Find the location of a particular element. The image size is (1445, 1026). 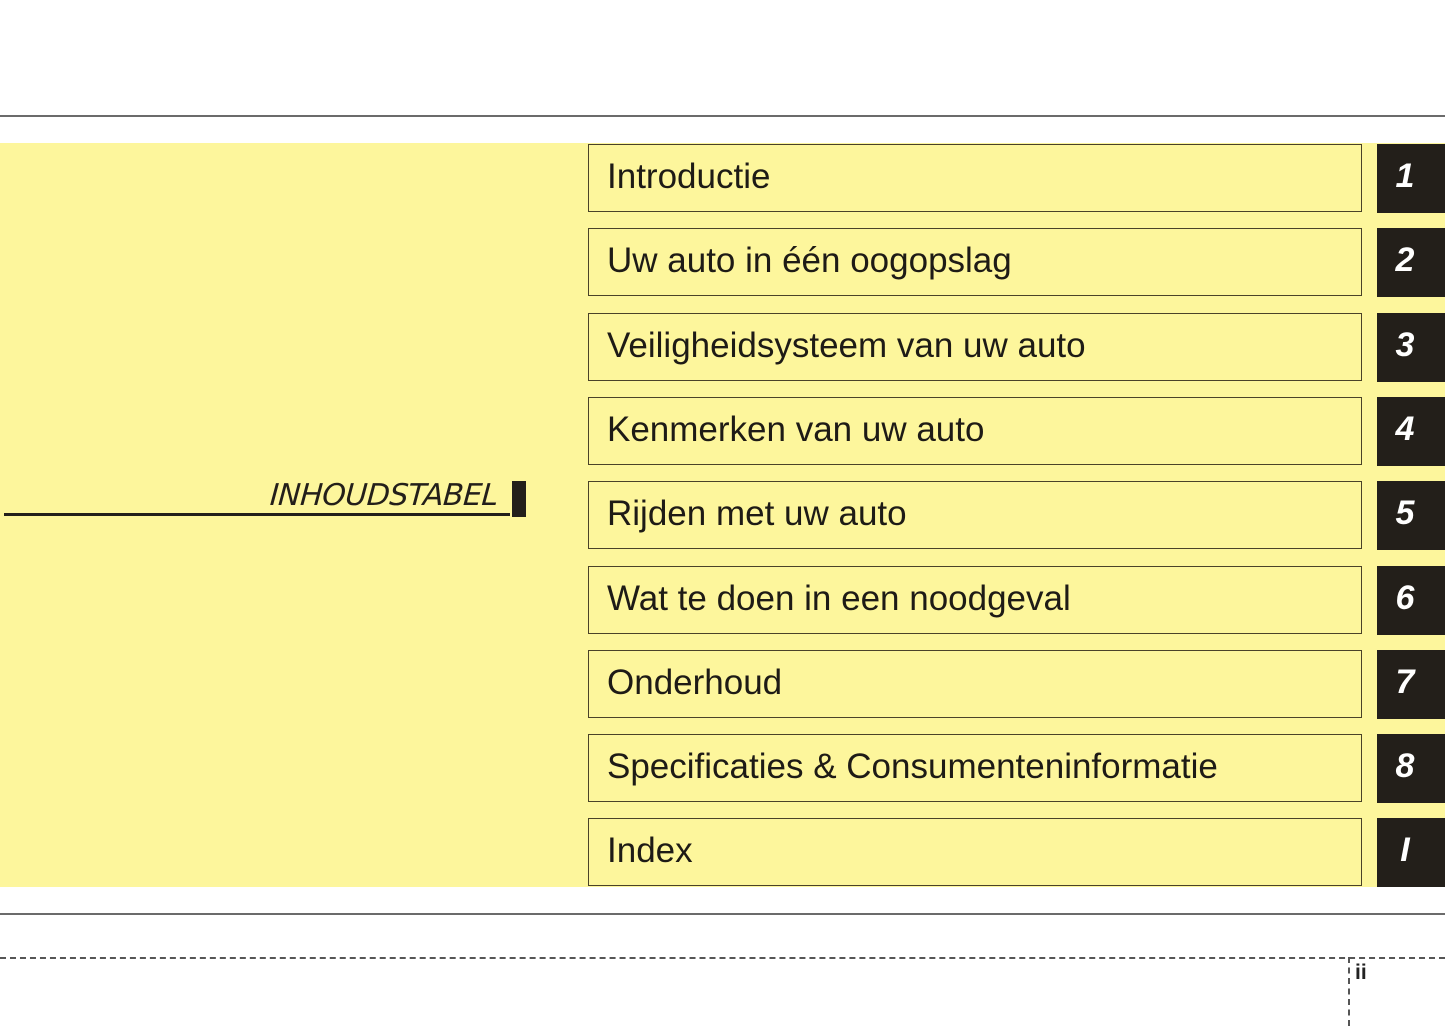

chapter-tab: 2 is located at coordinates (1411, 262).